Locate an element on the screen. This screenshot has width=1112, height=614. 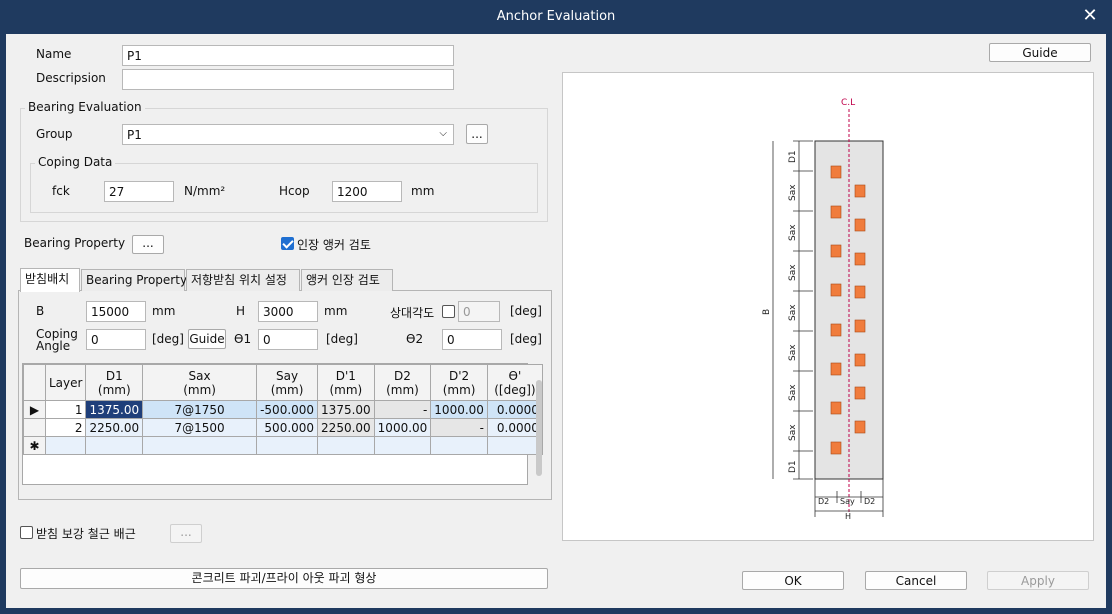
group-select-value: P1 is located at coordinates (134, 135).